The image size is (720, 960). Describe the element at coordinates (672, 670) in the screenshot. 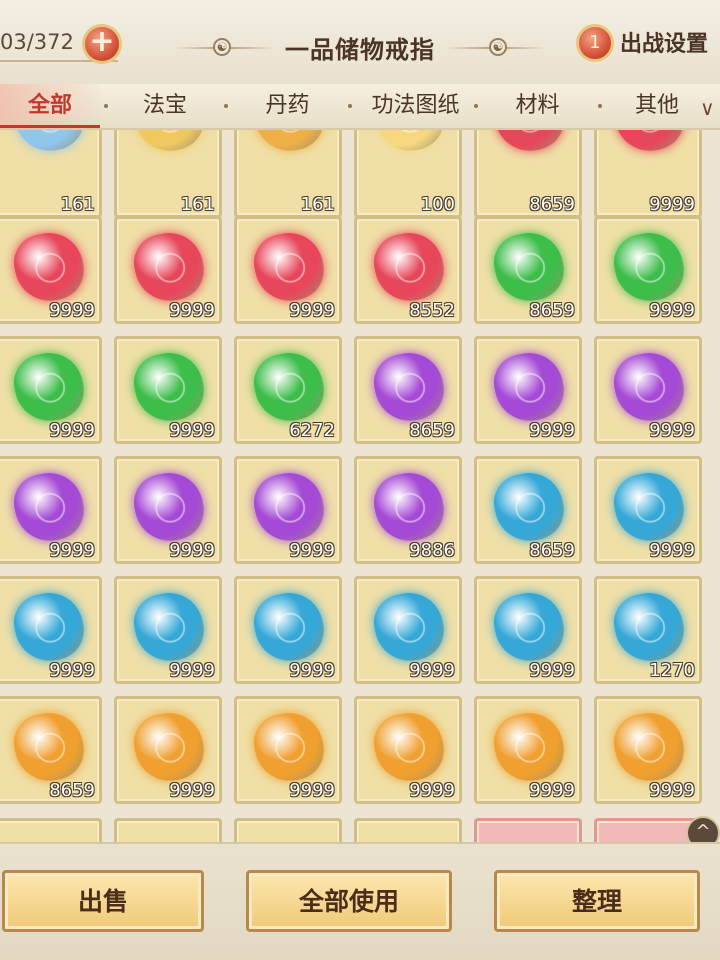

I see `item-count: 1270` at that location.